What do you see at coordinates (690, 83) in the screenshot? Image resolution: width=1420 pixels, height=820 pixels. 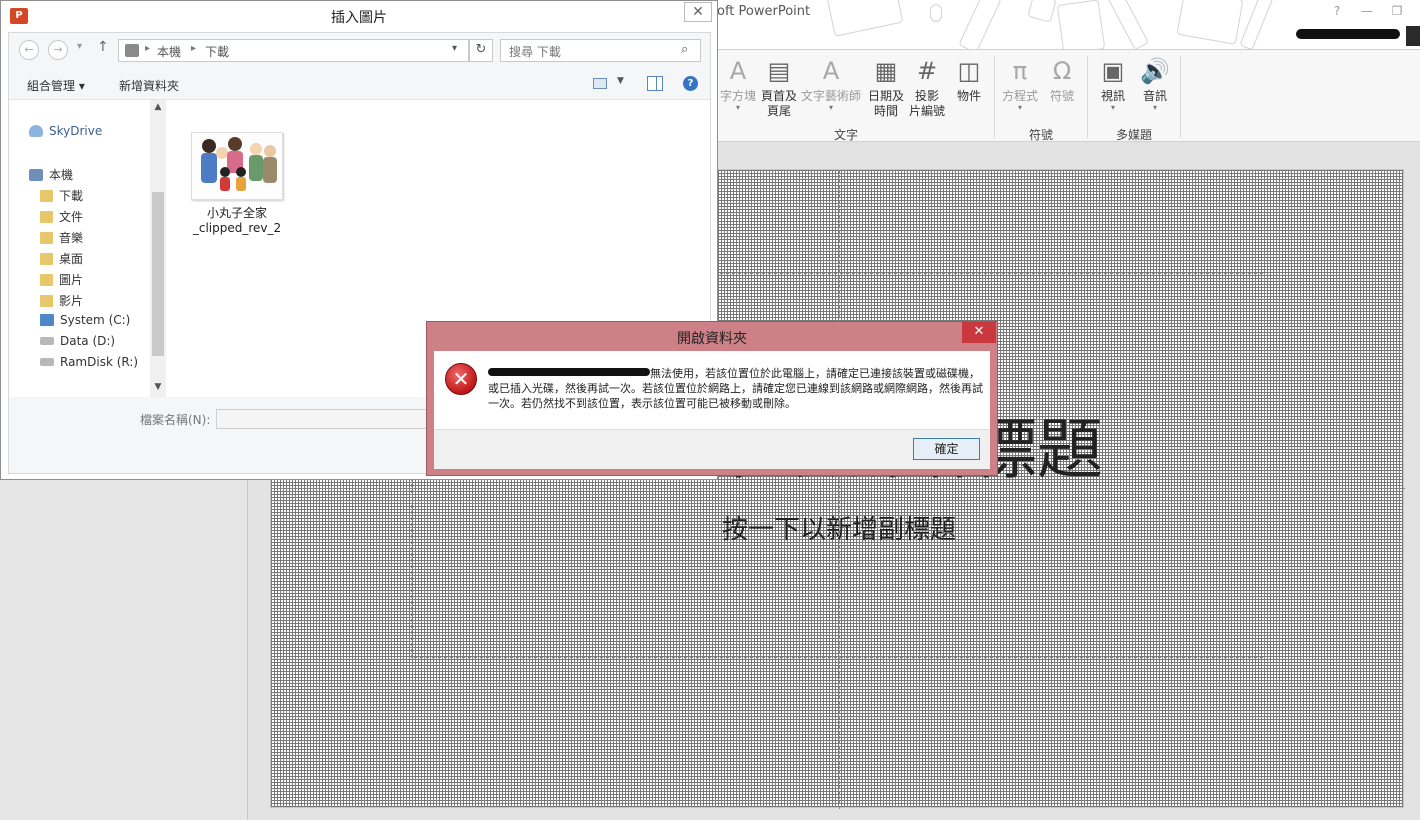 I see `help-icon: ?` at bounding box center [690, 83].